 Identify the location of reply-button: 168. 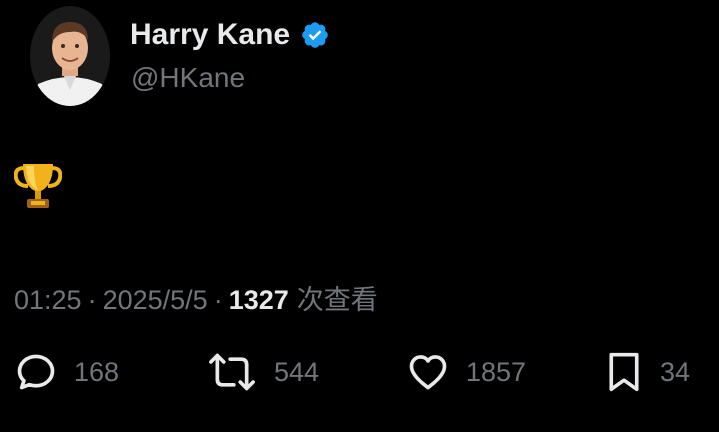
(66, 372).